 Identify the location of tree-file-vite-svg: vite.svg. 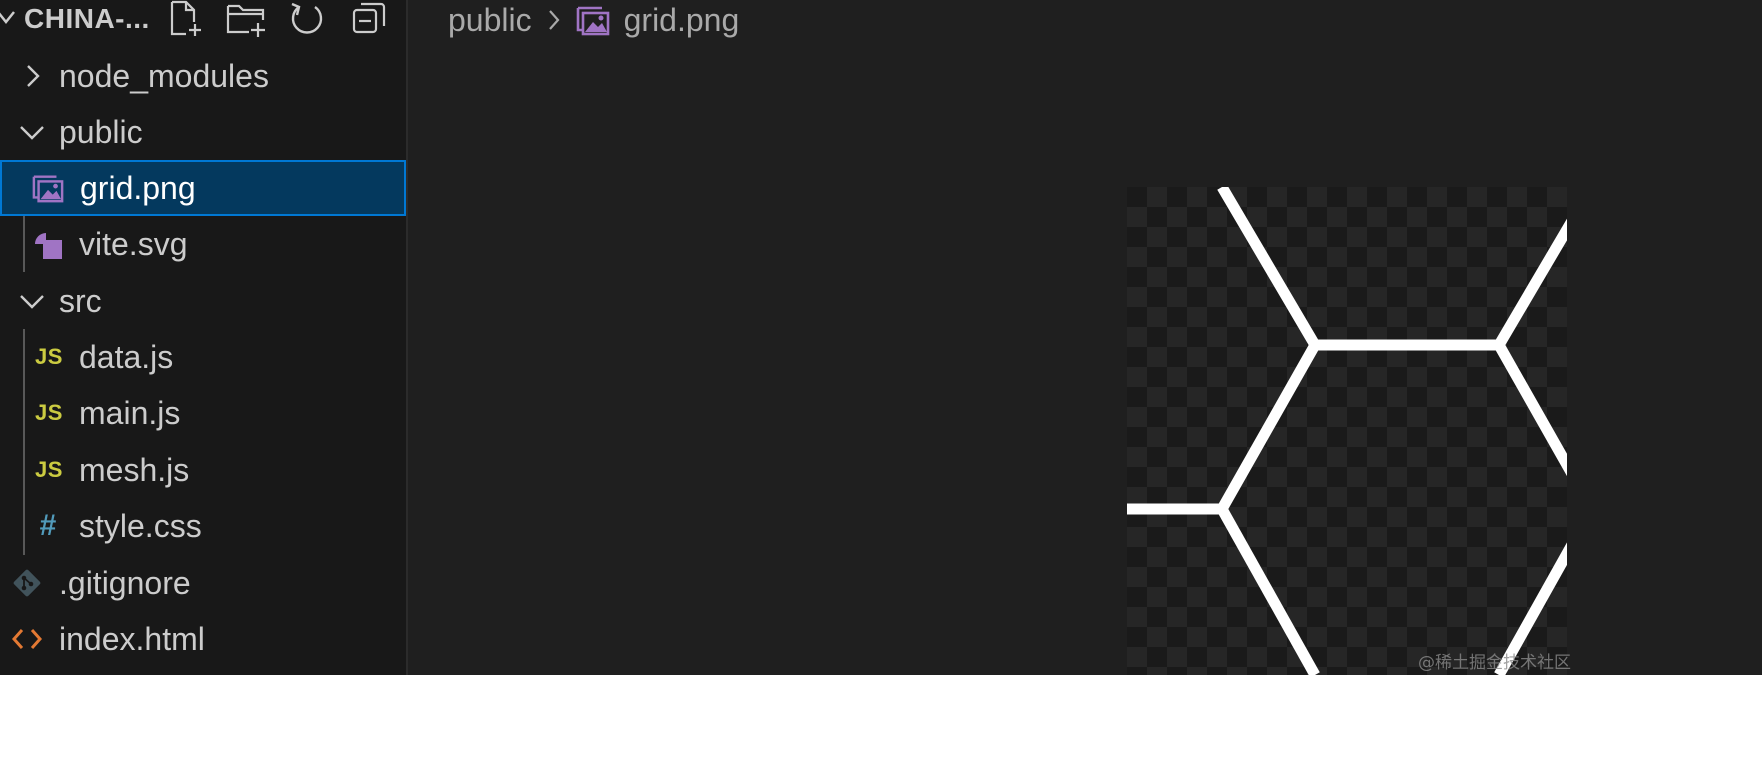
(203, 244).